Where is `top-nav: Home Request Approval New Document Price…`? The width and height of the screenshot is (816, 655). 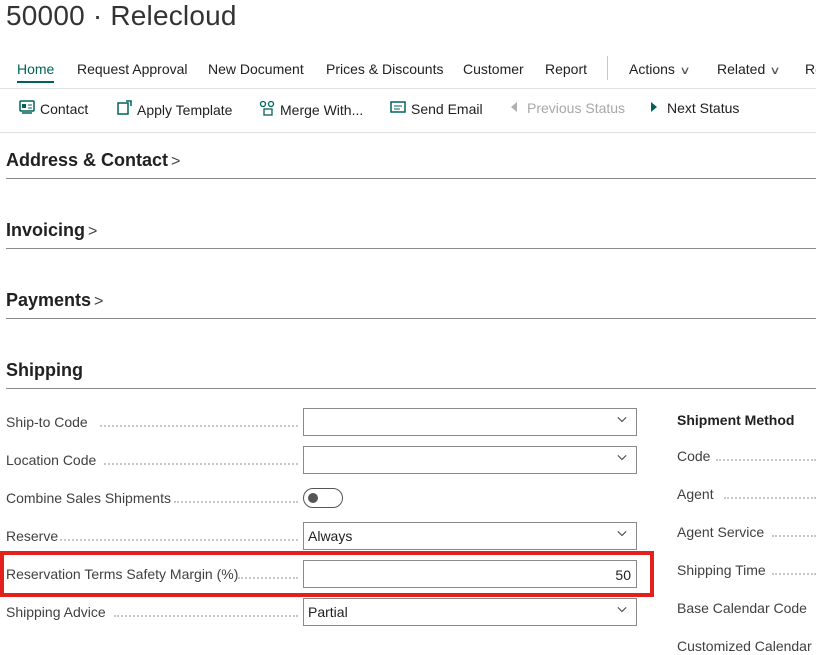 top-nav: Home Request Approval New Document Price… is located at coordinates (408, 72).